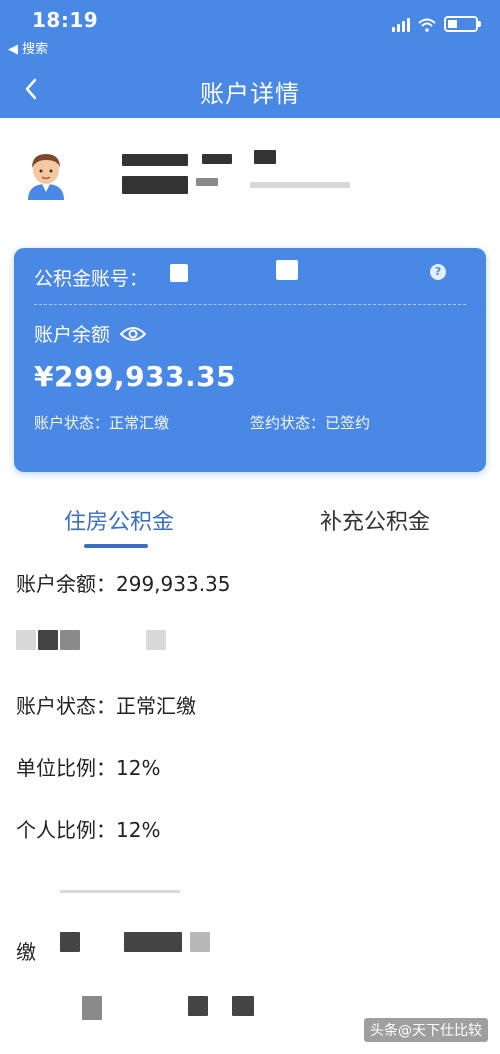 This screenshot has width=500, height=1054. I want to click on help-icon: ?, so click(438, 272).